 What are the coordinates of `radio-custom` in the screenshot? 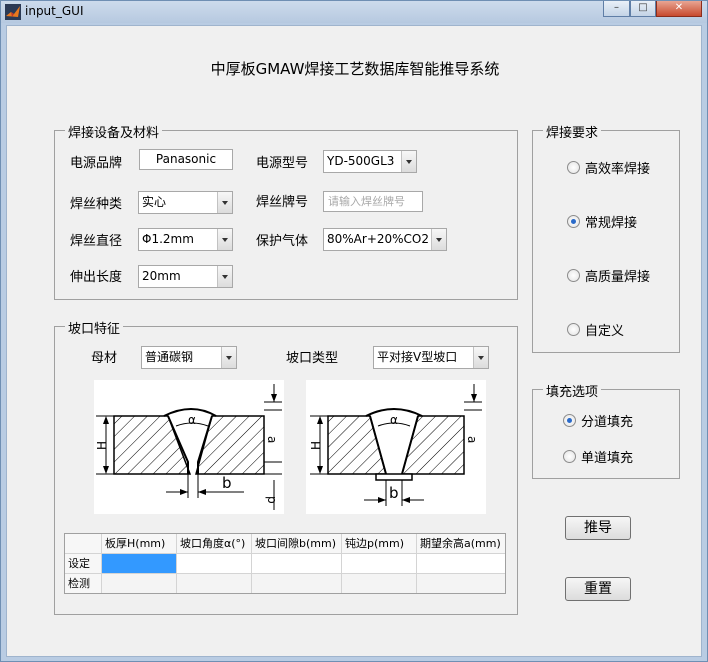 It's located at (573, 329).